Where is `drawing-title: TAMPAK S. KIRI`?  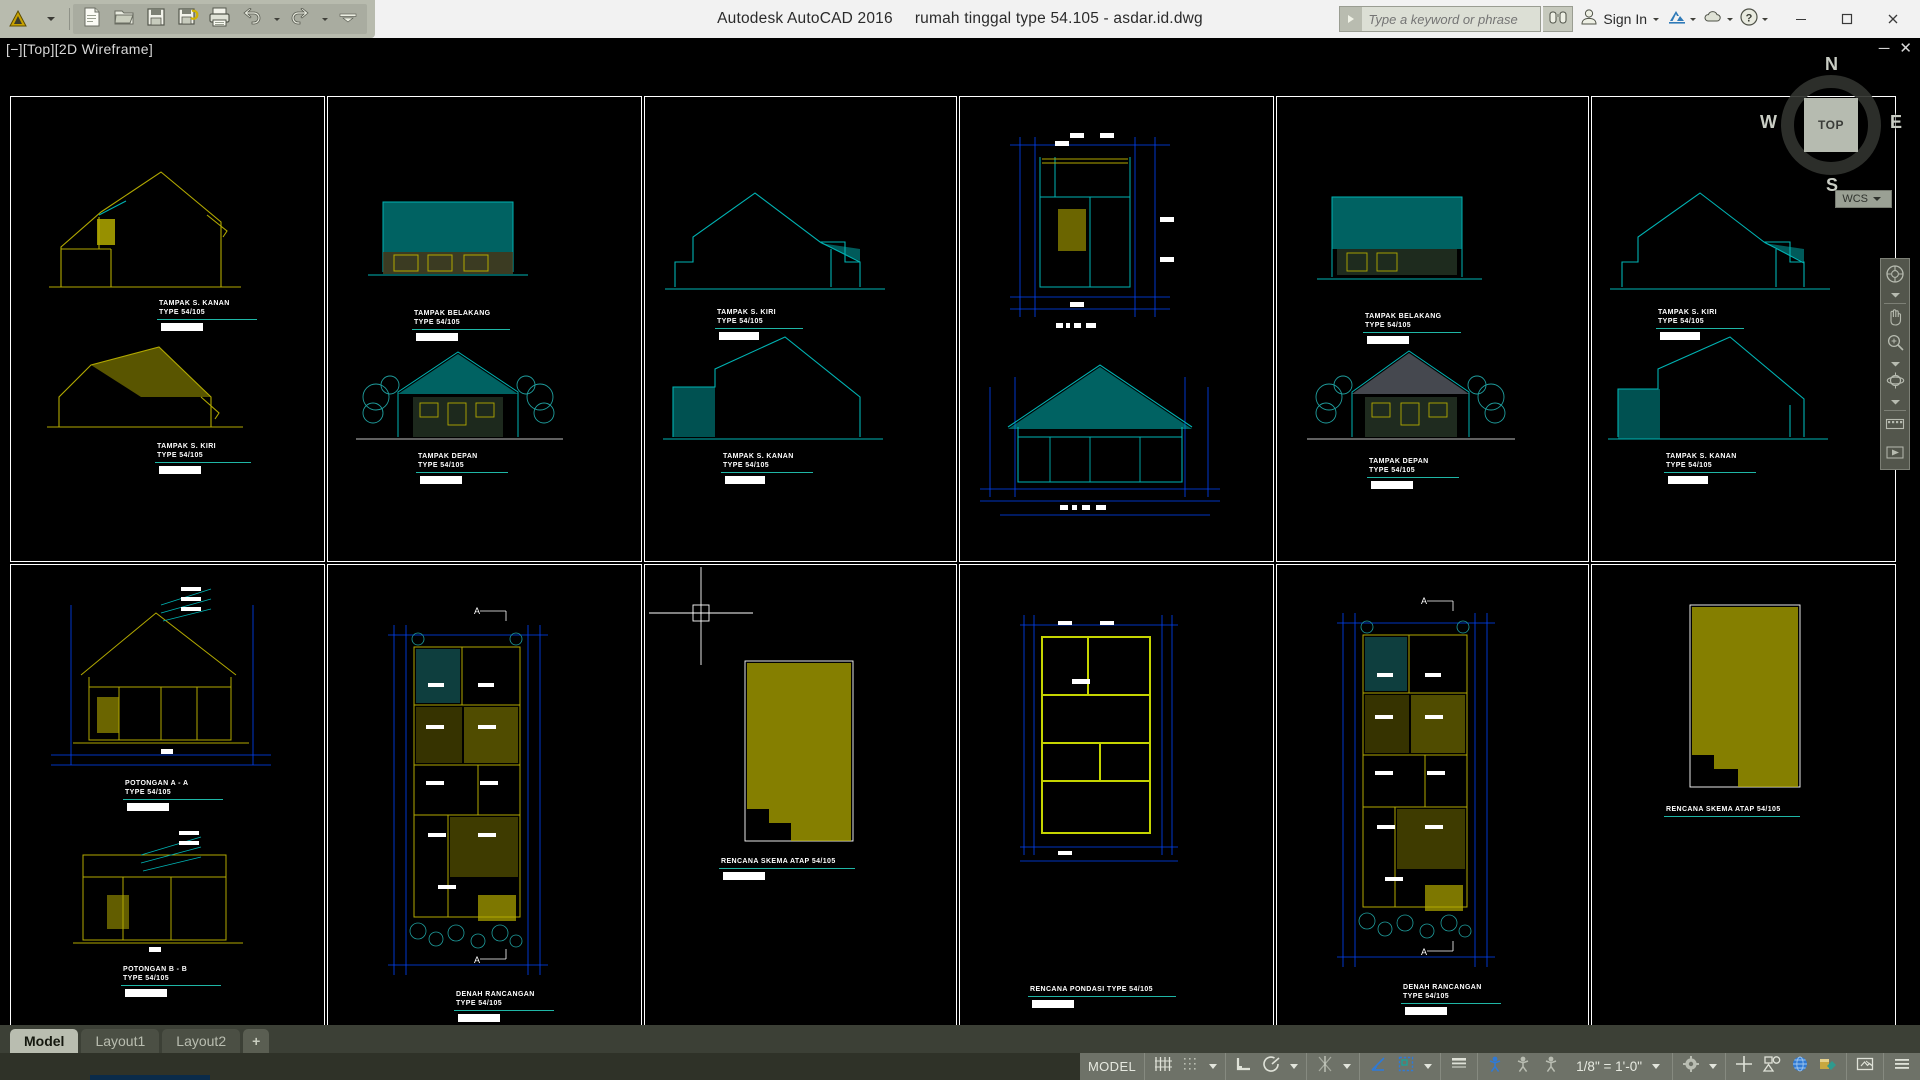
drawing-title: TAMPAK S. KIRI is located at coordinates (187, 446).